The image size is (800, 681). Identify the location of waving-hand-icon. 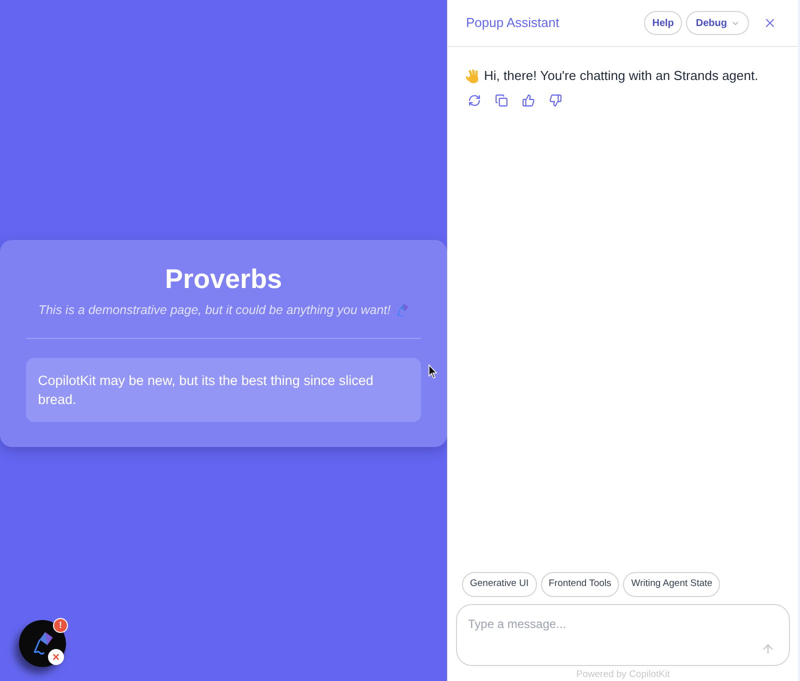
(473, 76).